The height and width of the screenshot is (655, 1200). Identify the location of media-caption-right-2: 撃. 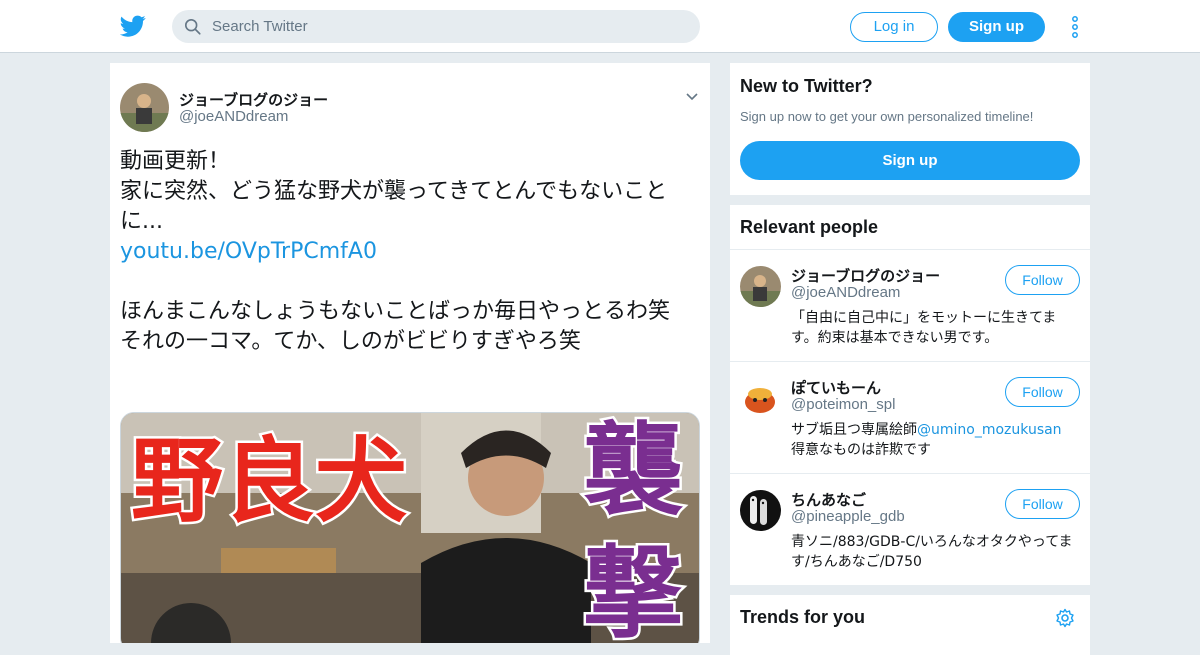
(633, 589).